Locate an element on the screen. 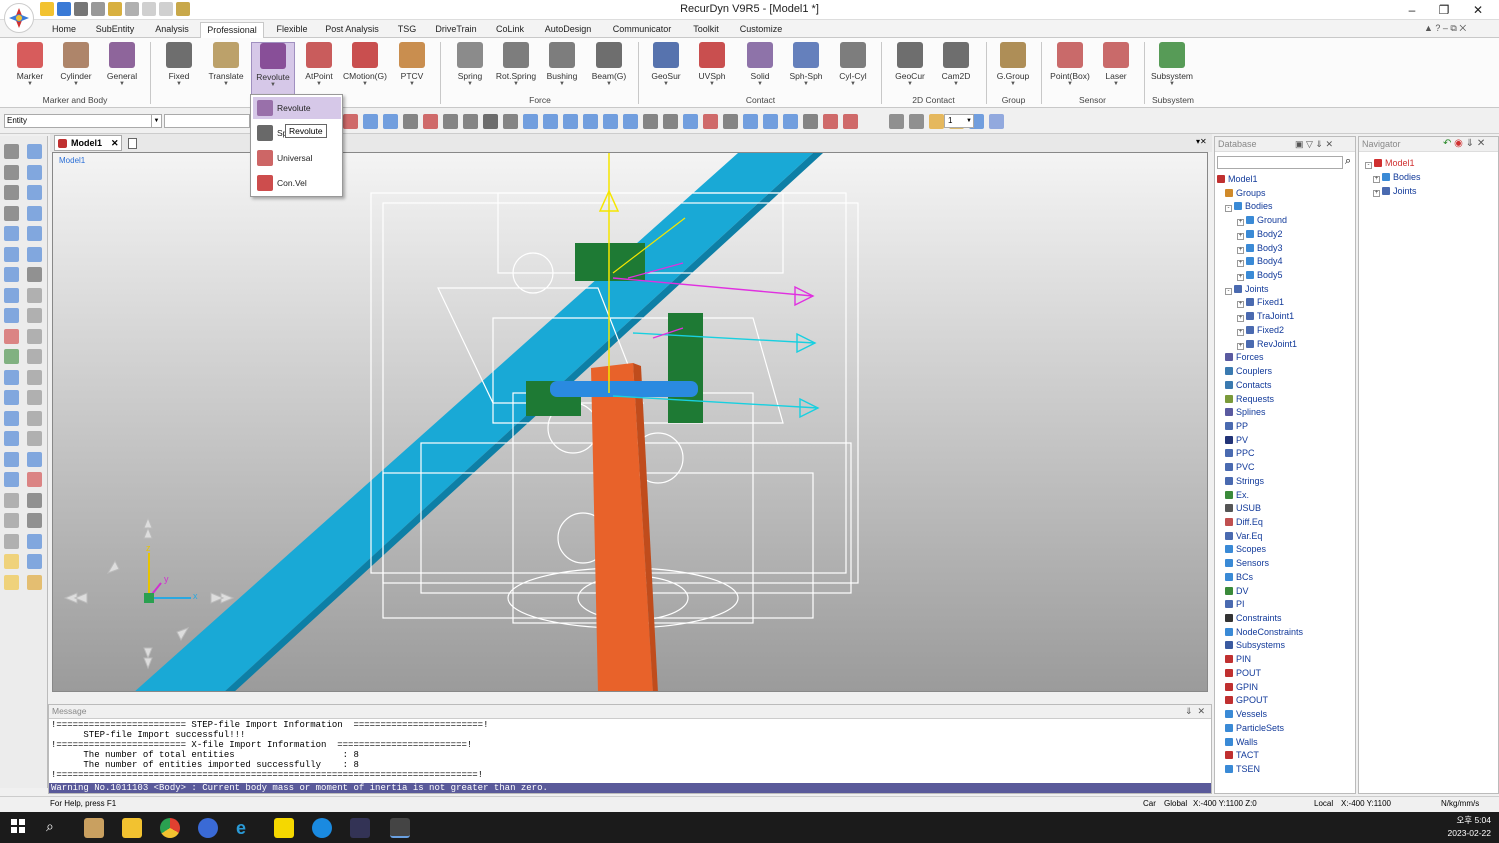 The width and height of the screenshot is (1499, 843). tab-flexible: Flexible is located at coordinates (292, 30).